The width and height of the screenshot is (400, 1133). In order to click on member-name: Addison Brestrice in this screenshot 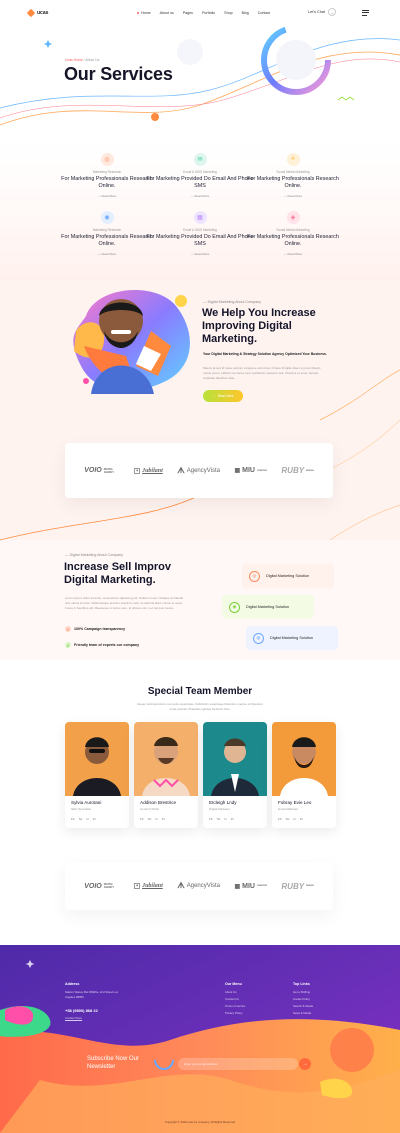, I will do `click(158, 802)`.